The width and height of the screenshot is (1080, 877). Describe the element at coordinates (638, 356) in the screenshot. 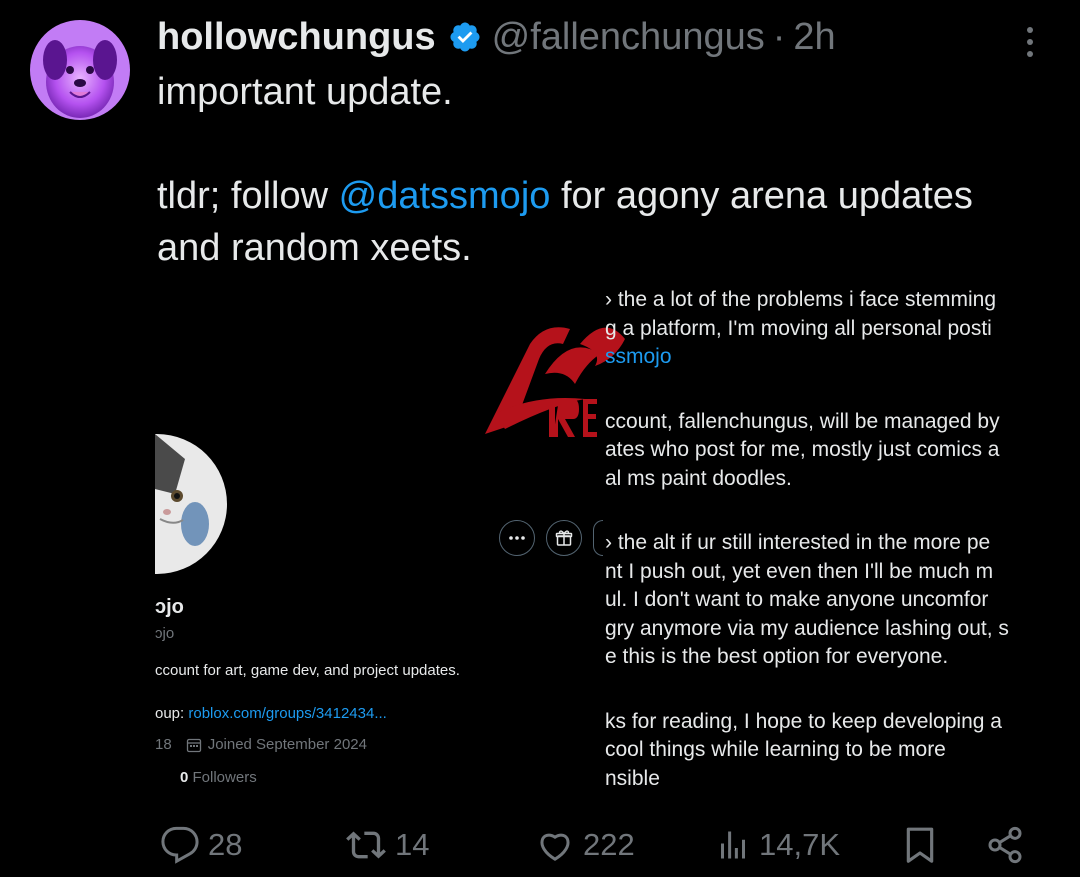

I see `note-line: ssmojo` at that location.